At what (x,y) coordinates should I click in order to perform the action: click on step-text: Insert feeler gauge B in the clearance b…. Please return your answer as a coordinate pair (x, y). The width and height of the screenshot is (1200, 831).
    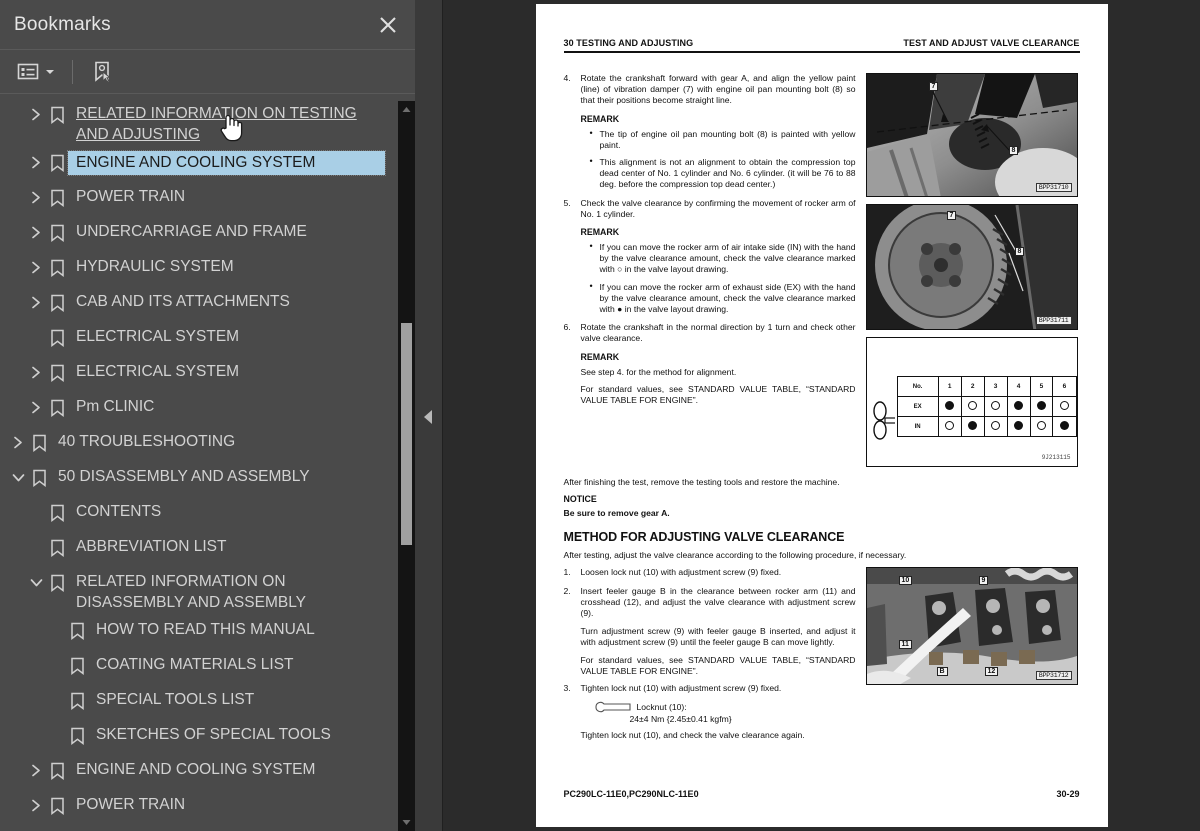
    Looking at the image, I should click on (718, 602).